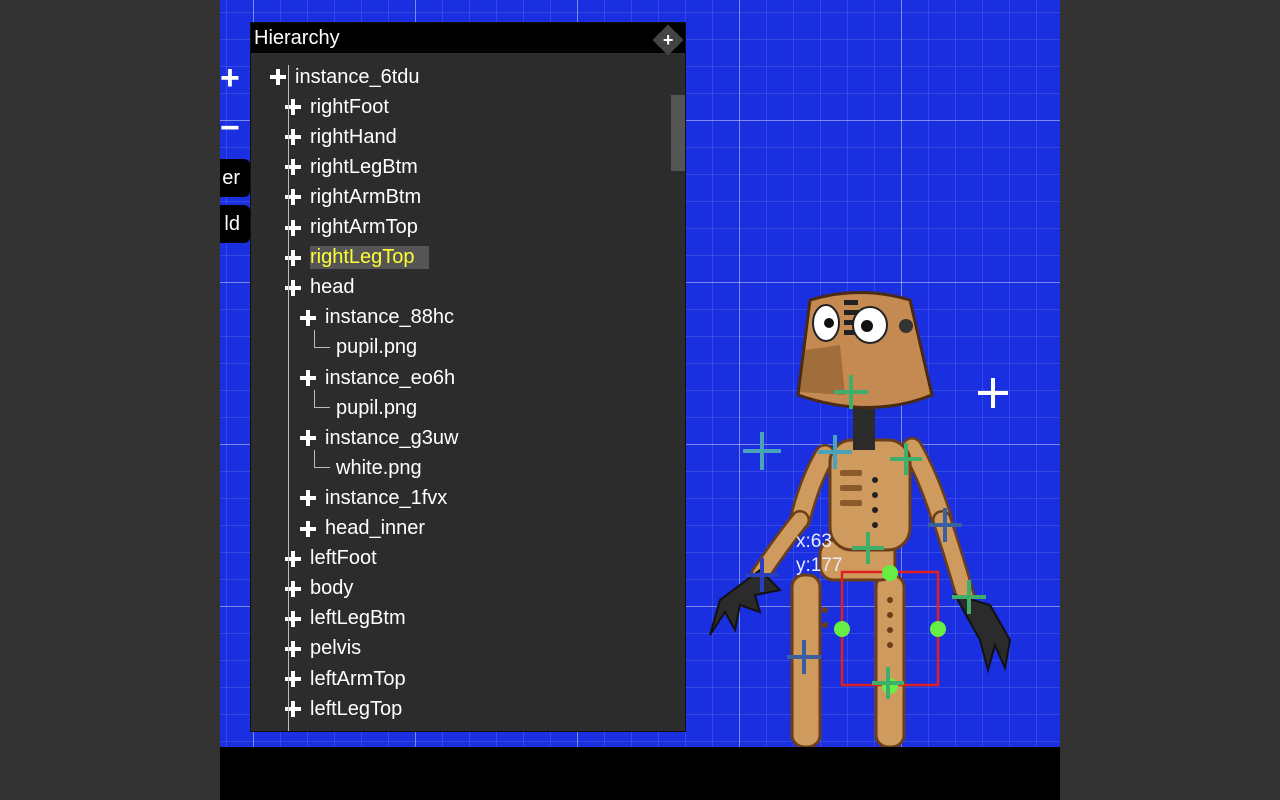 Image resolution: width=1280 pixels, height=800 pixels. Describe the element at coordinates (357, 76) in the screenshot. I see `tree-item-label: instance_6tdu` at that location.